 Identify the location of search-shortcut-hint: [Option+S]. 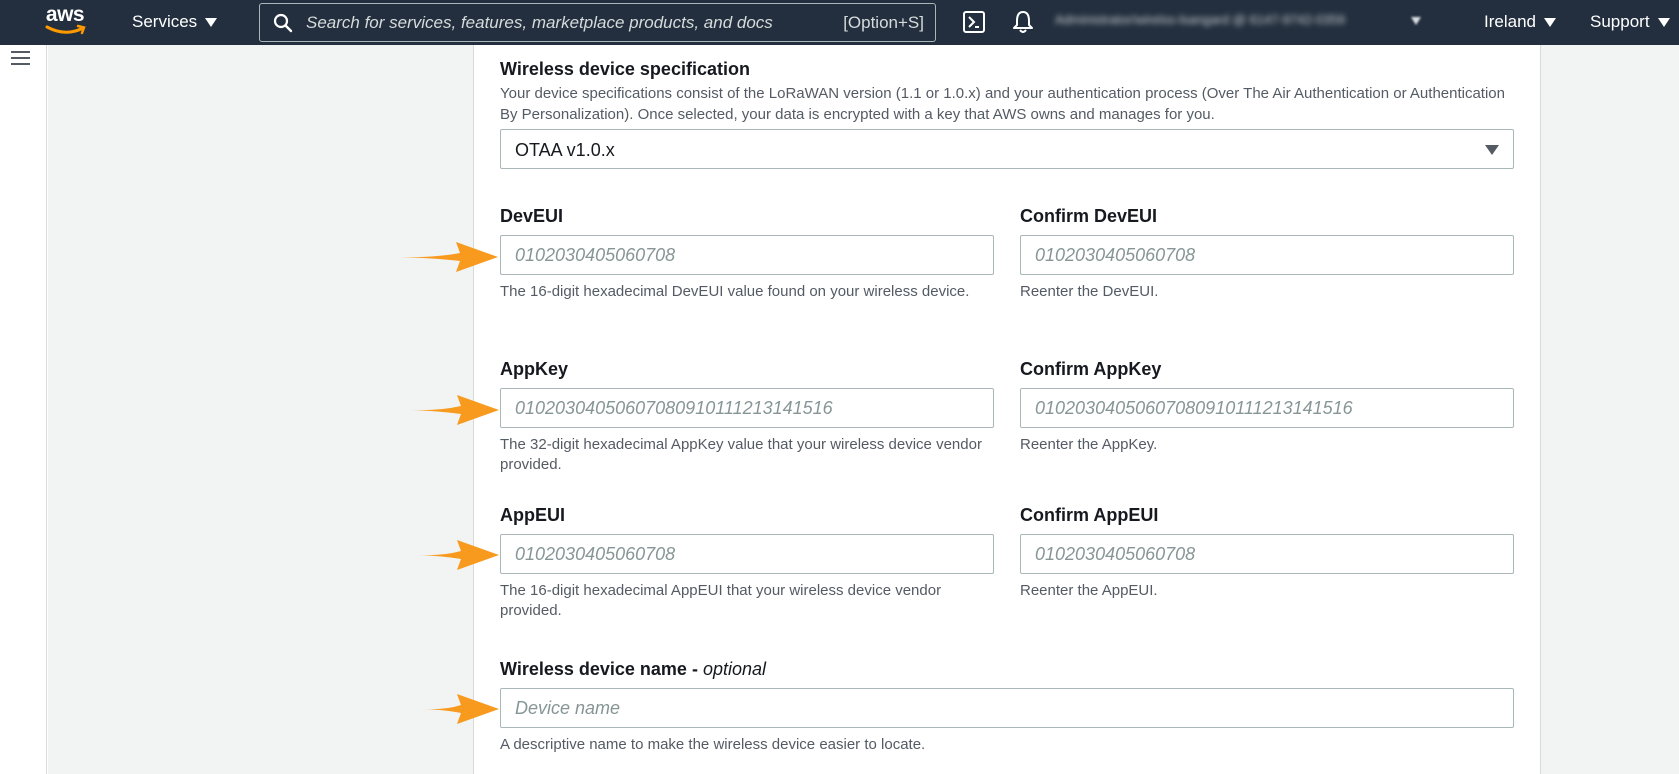
(883, 22).